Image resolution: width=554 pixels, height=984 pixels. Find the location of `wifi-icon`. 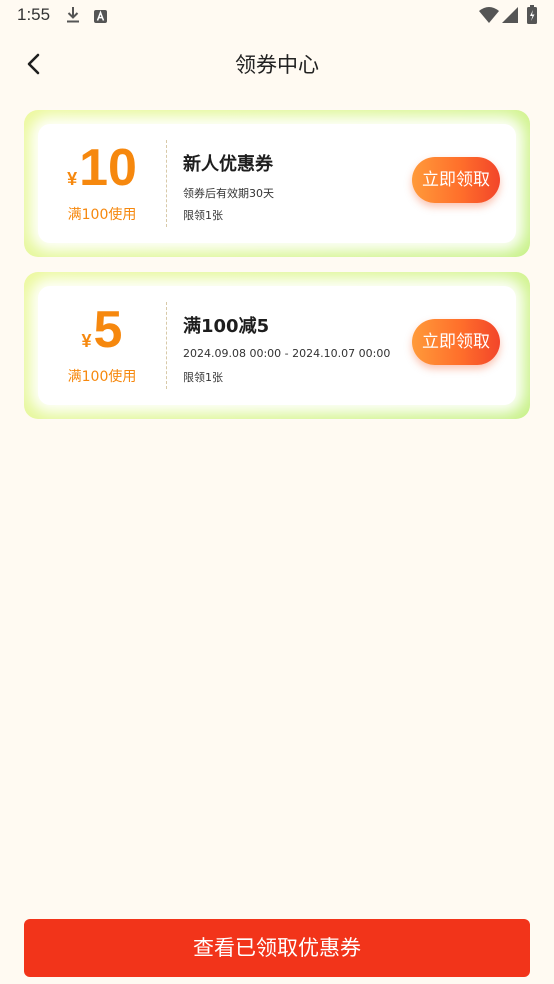

wifi-icon is located at coordinates (489, 17).